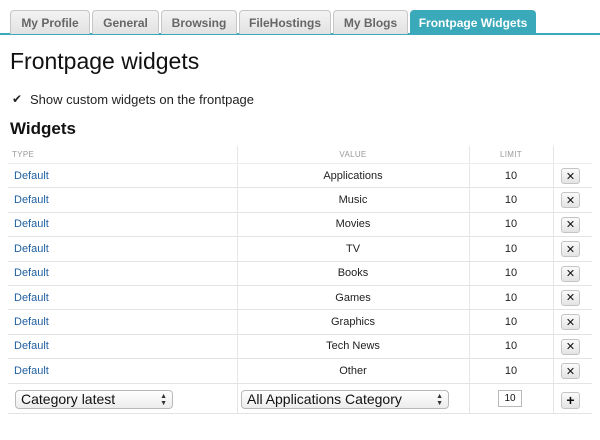  I want to click on widget-value-select: All Applications Category ▲ ▼, so click(345, 399).